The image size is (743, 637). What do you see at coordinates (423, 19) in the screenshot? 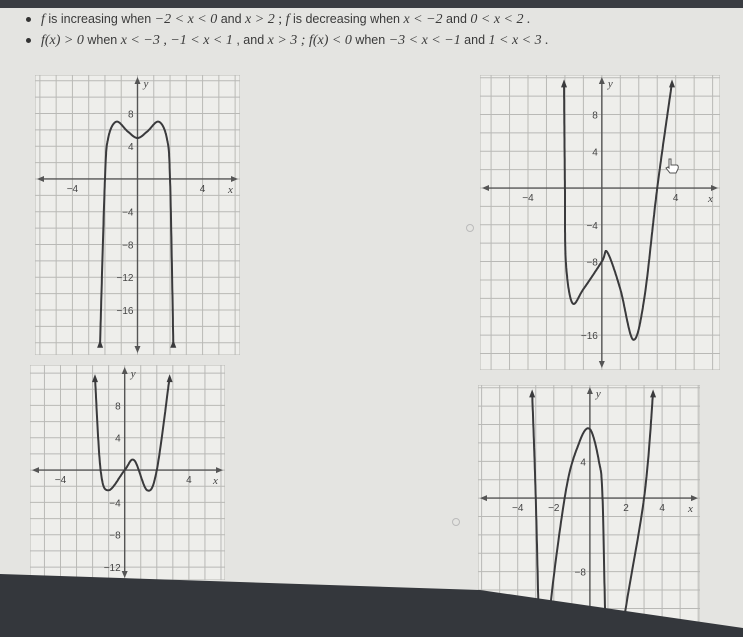
I see `math: x < −2` at bounding box center [423, 19].